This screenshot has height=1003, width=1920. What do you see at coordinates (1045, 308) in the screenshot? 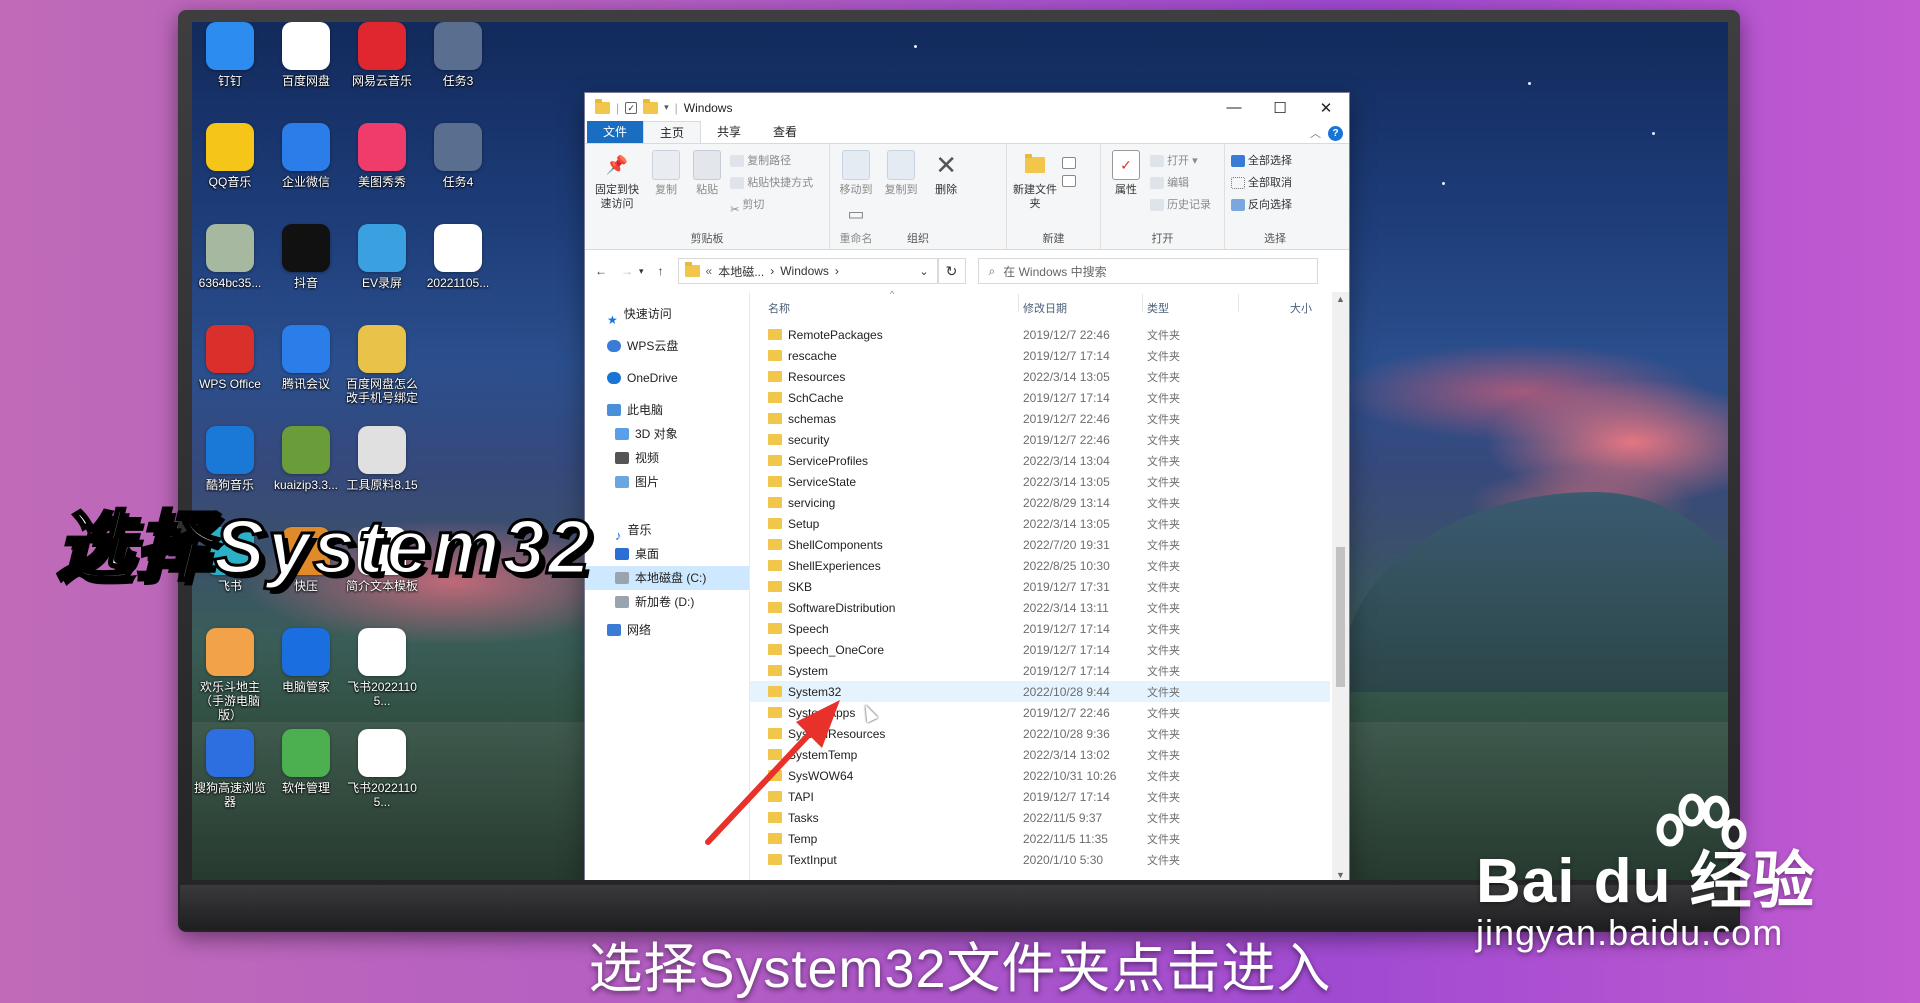
I see `column-date: 修改日期` at bounding box center [1045, 308].